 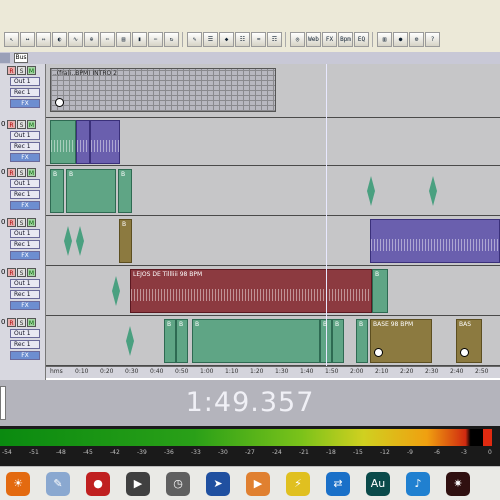 What do you see at coordinates (218, 483) in the screenshot?
I see `arrow-app-icon: ➤` at bounding box center [218, 483].